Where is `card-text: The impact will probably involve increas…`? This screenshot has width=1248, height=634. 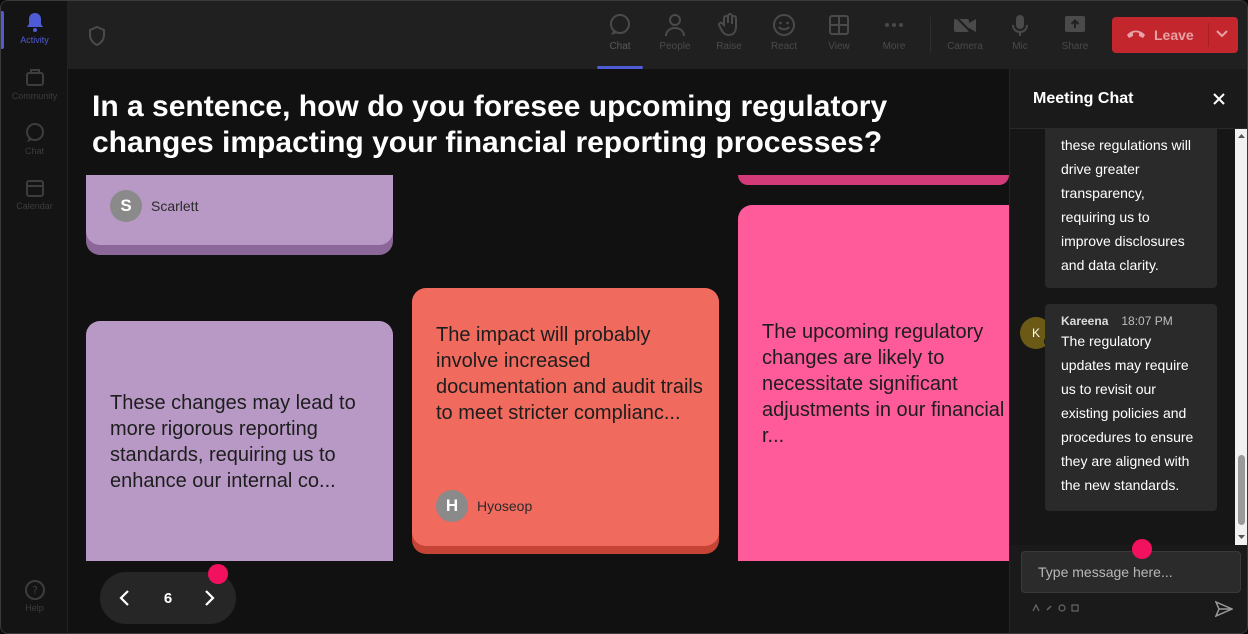 card-text: The impact will probably involve increas… is located at coordinates (569, 374).